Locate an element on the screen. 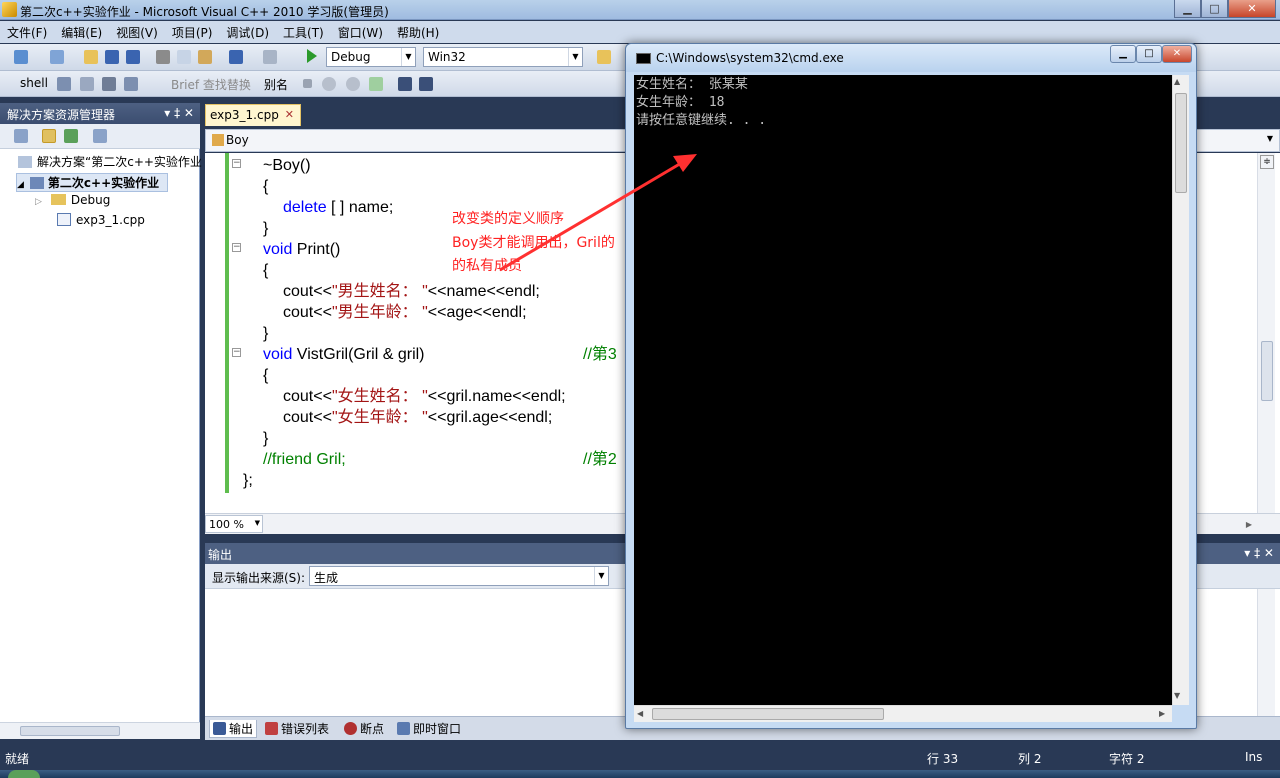 This screenshot has width=1280, height=778. stop-icon is located at coordinates (307, 83).